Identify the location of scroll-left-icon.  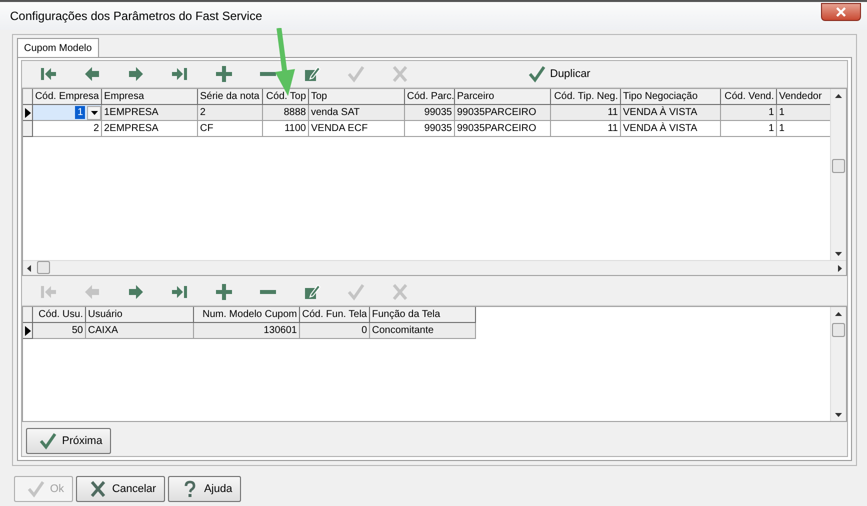
(29, 268).